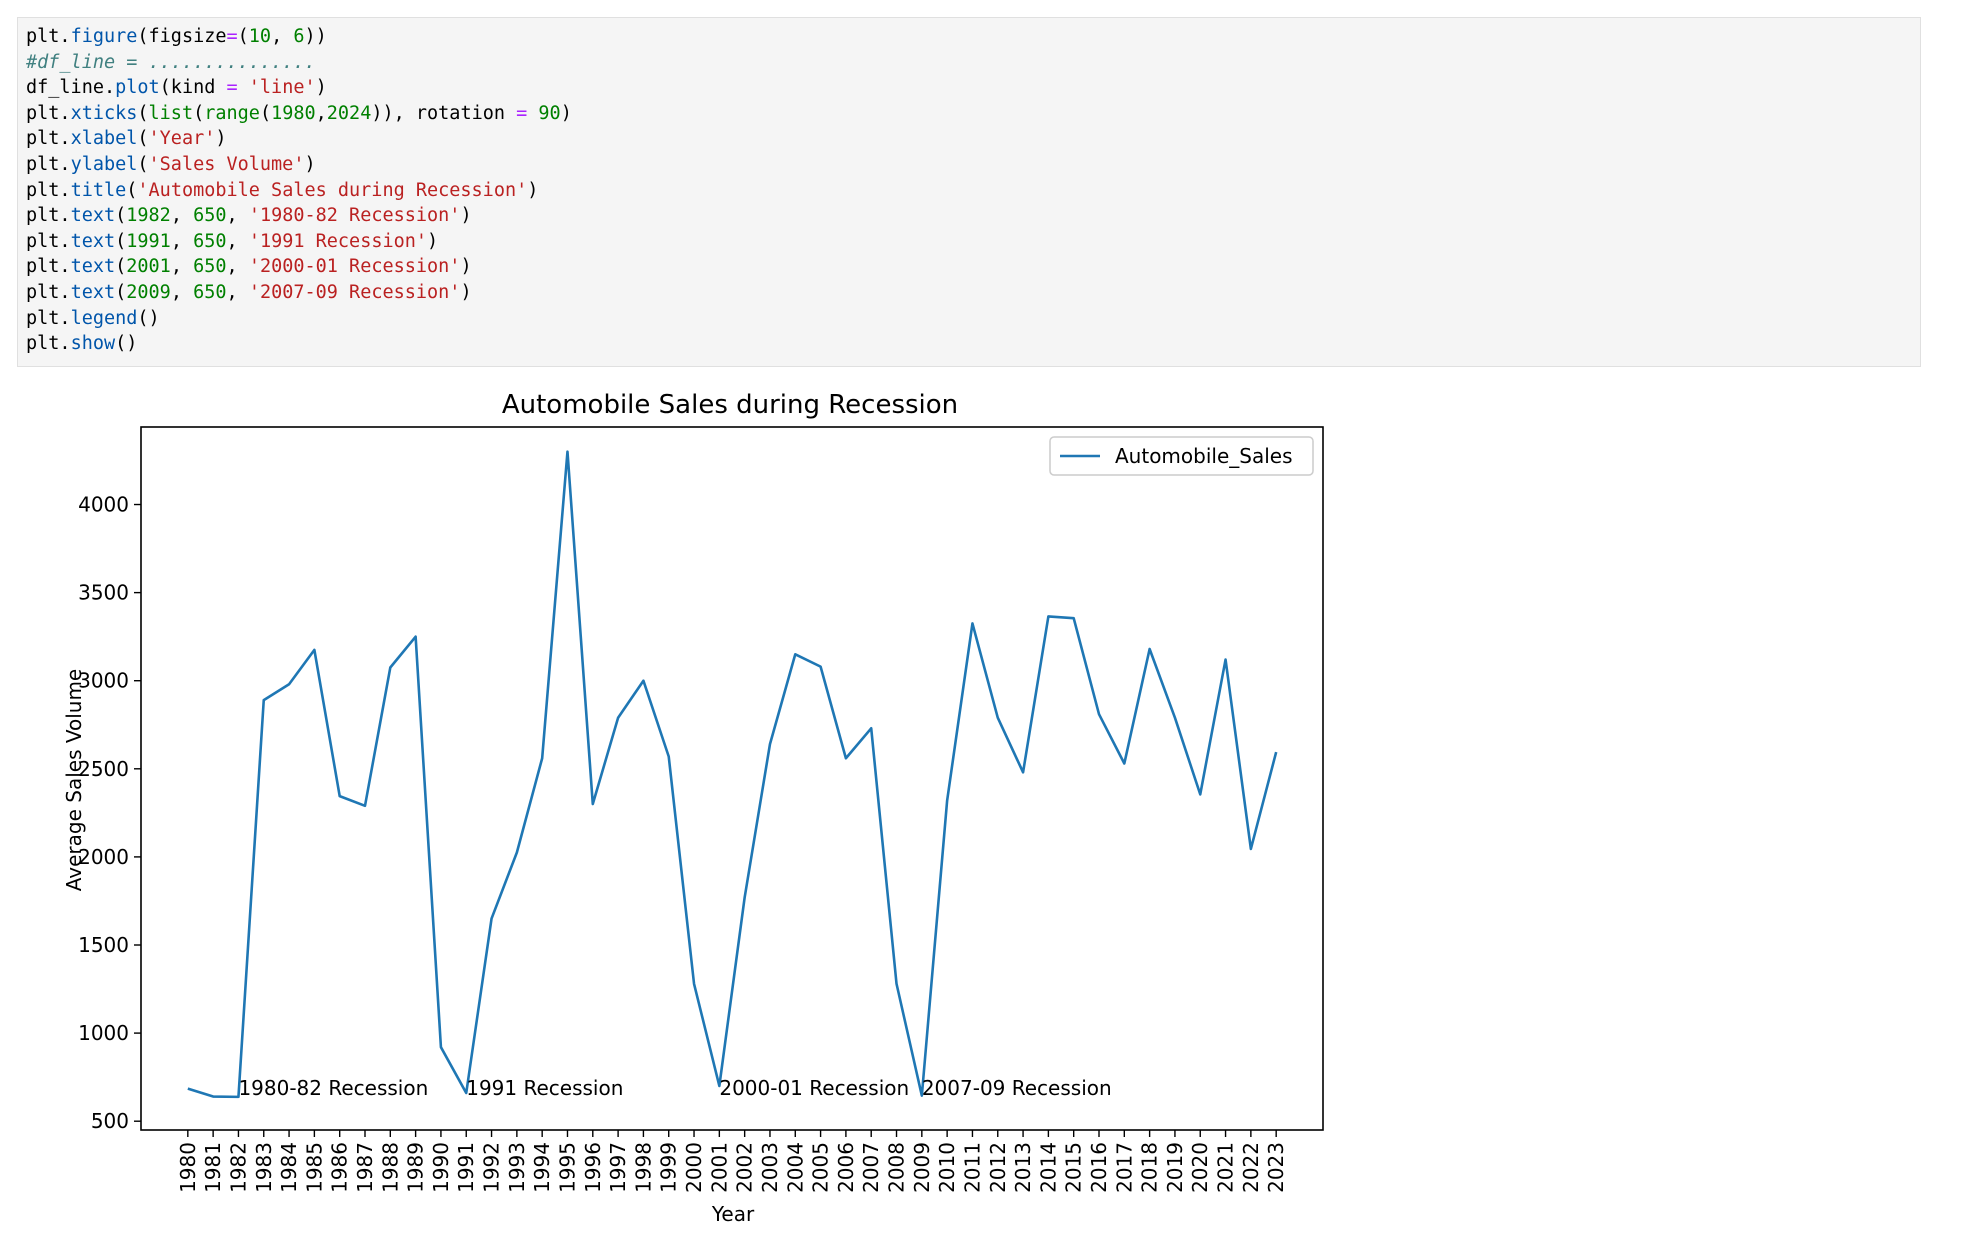 The image size is (1977, 1234). Describe the element at coordinates (182, 138) in the screenshot. I see `code-token: 'Year'` at that location.